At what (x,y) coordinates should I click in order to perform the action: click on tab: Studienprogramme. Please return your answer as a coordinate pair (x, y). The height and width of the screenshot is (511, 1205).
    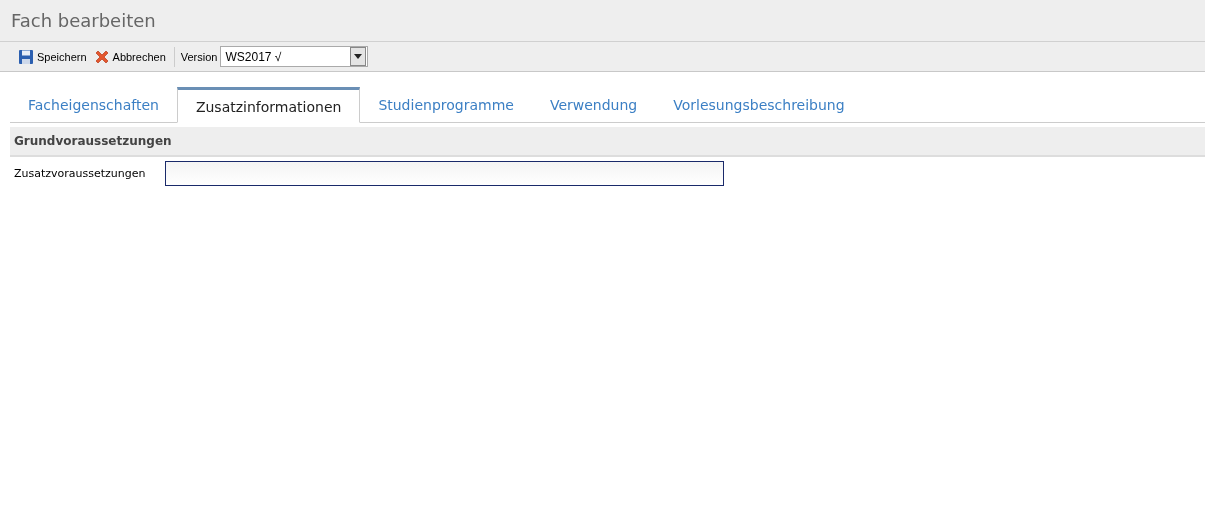
    Looking at the image, I should click on (446, 105).